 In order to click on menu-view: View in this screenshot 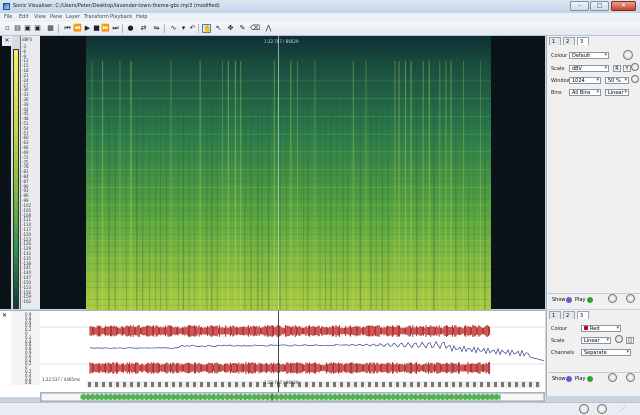, I will do `click(40, 17)`.